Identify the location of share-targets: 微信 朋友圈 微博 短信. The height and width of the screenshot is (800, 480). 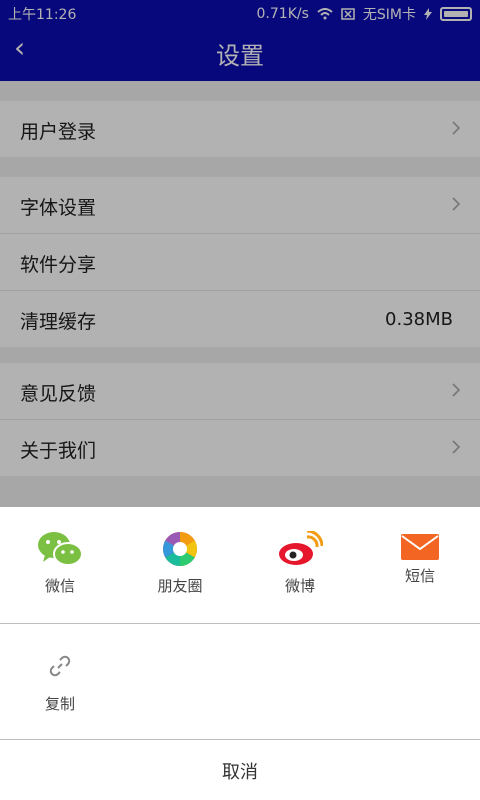
(240, 565).